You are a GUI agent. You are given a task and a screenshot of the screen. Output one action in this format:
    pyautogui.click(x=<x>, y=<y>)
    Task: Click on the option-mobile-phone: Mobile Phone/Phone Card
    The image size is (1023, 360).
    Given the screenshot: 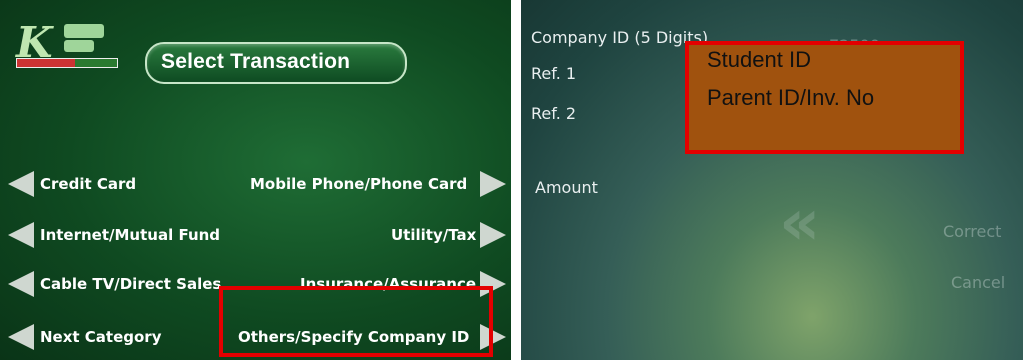 What is the action you would take?
    pyautogui.click(x=358, y=184)
    